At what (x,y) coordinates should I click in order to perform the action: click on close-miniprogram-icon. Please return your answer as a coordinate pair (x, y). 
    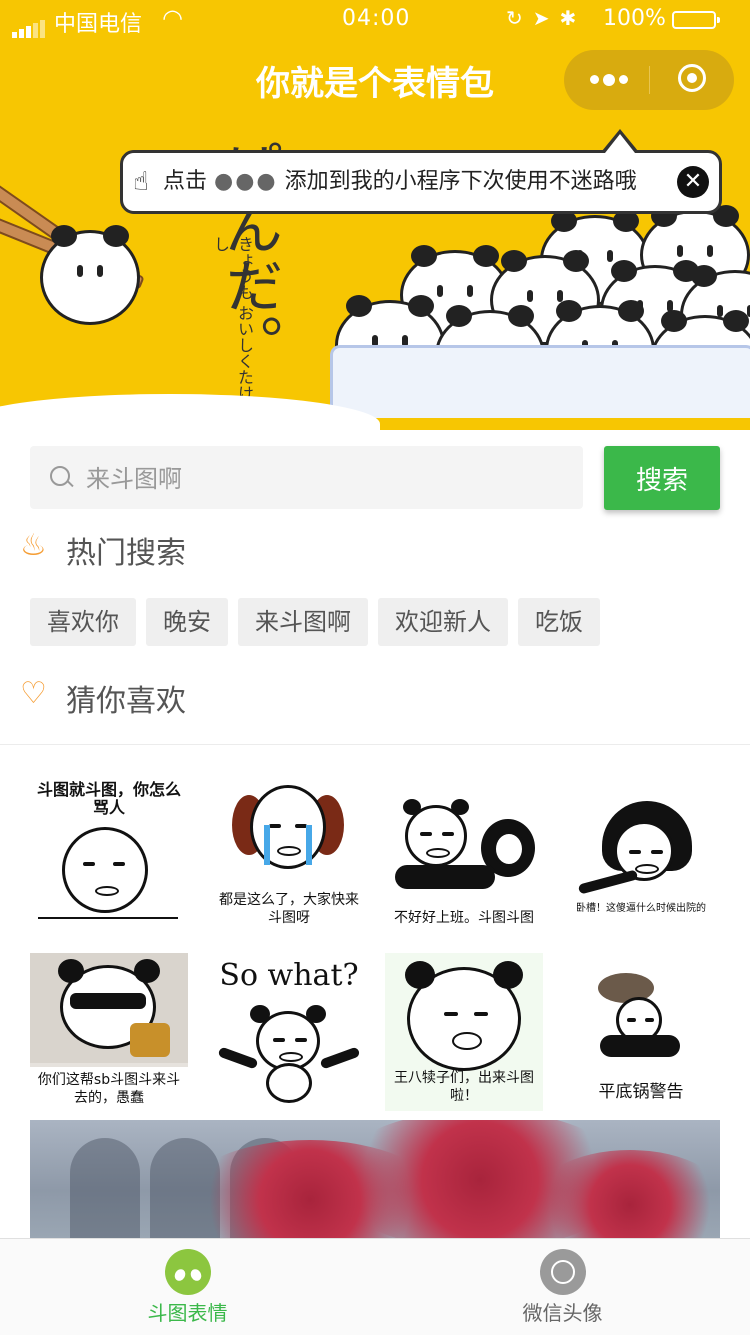
    Looking at the image, I should click on (692, 78).